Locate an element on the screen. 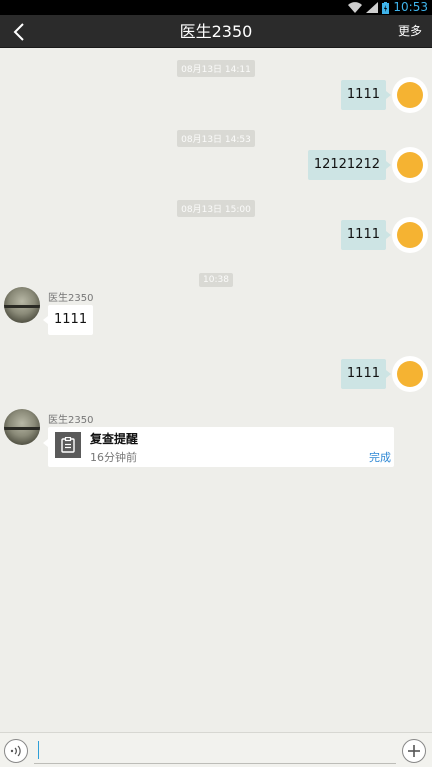  outgoing-bubble: 12121212 is located at coordinates (349, 165).